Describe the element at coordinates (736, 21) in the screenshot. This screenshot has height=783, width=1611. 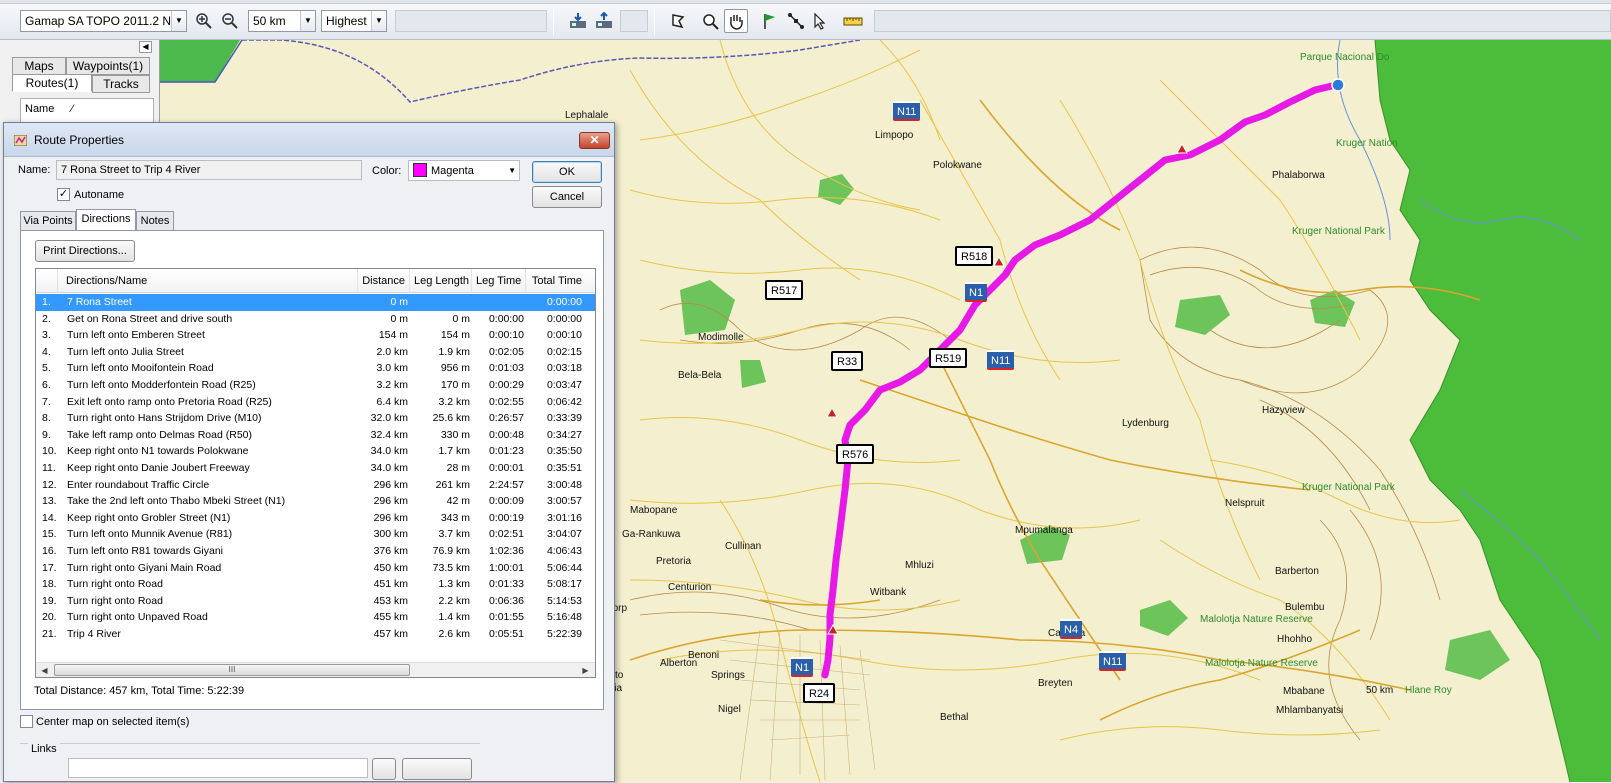
I see `pan-tool-button` at that location.